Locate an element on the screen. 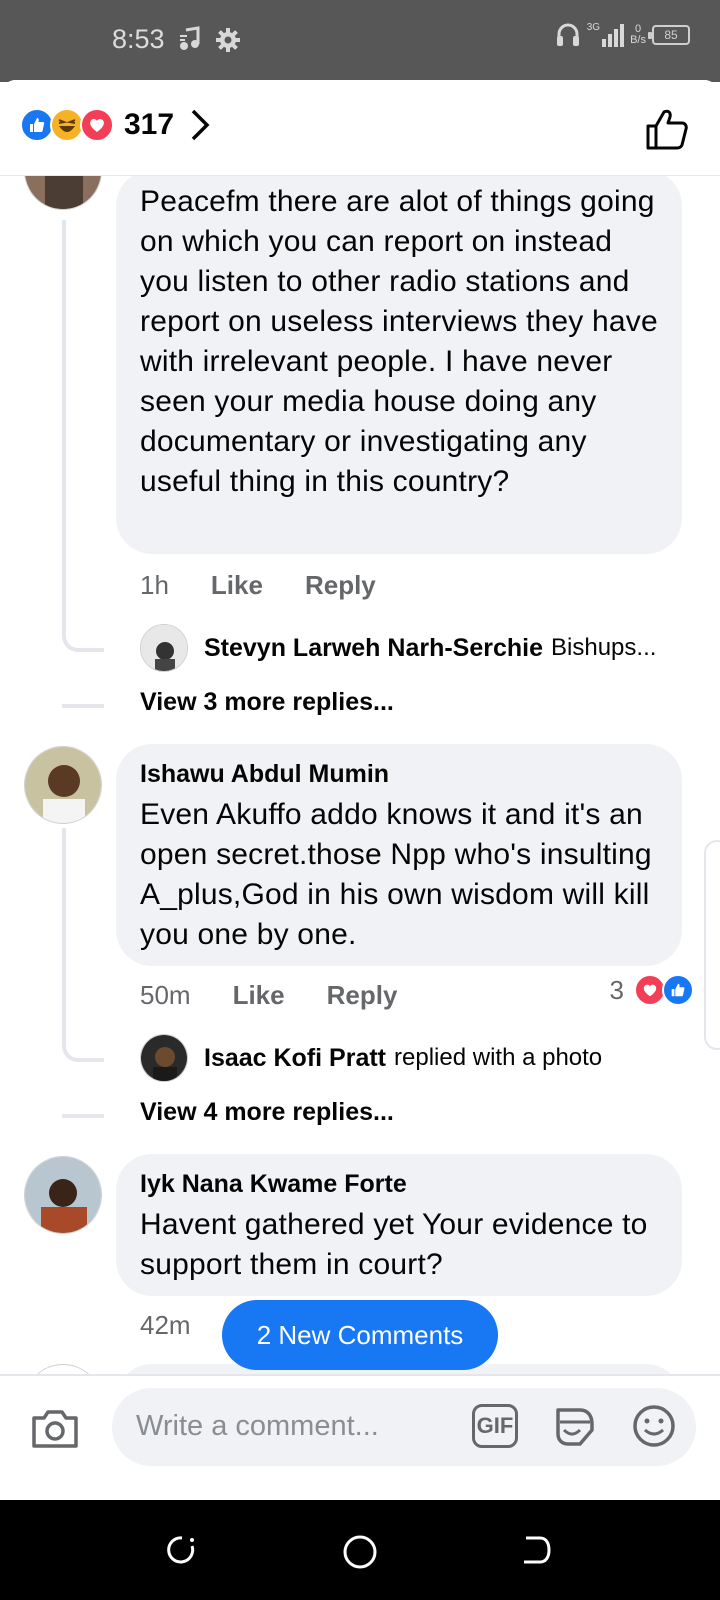 The height and width of the screenshot is (1600, 720). comment-actions: 50m Like Reply is located at coordinates (268, 995).